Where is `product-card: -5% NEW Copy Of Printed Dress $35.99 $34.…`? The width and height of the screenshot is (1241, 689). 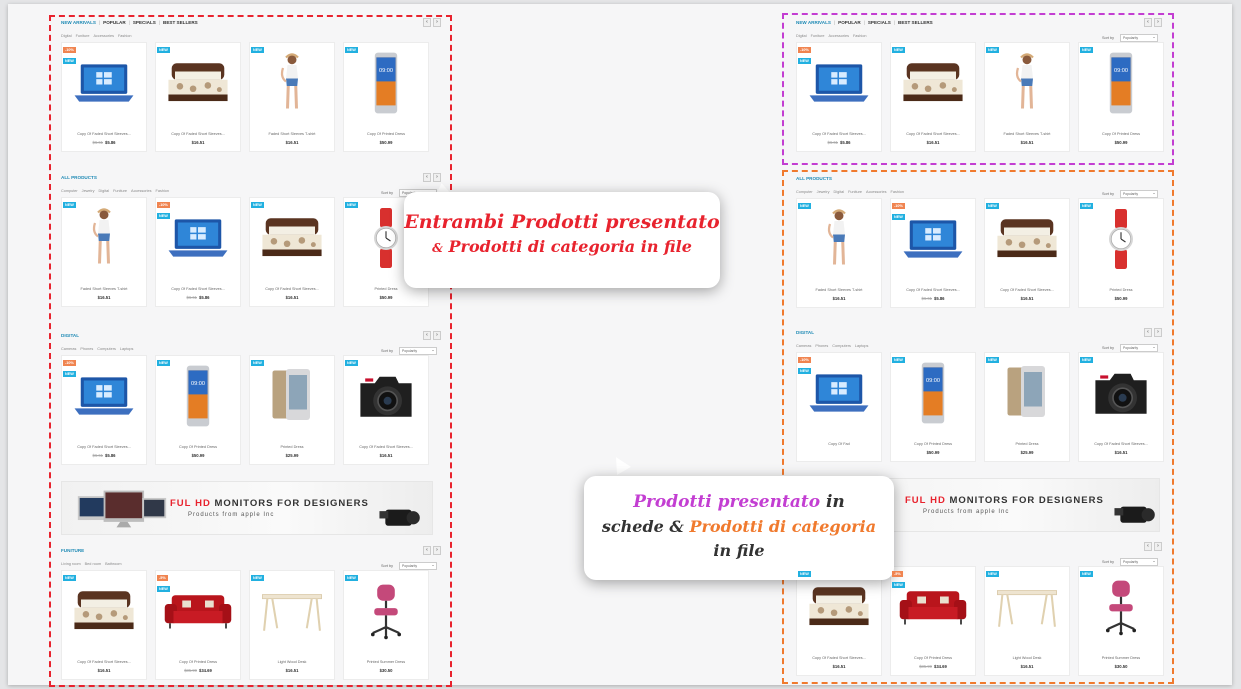
product-card: -5% NEW Copy Of Printed Dress $35.99 $34.… is located at coordinates (198, 625).